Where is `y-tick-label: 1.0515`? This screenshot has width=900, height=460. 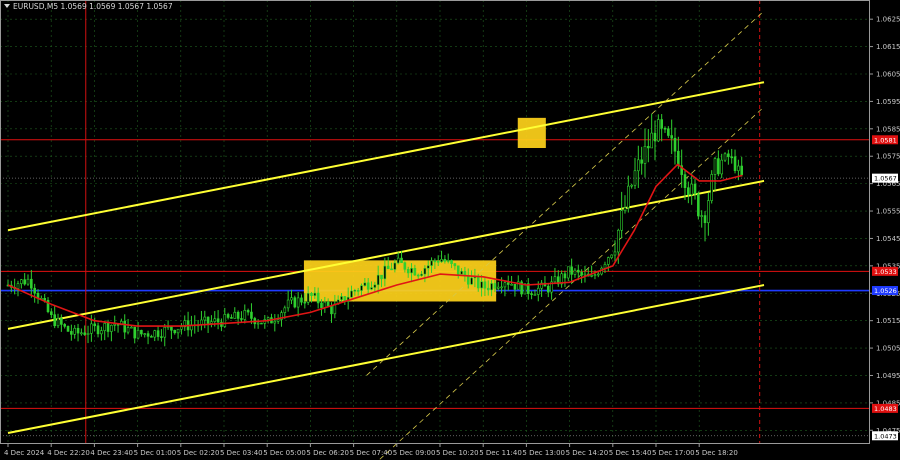 y-tick-label: 1.0515 is located at coordinates (888, 321).